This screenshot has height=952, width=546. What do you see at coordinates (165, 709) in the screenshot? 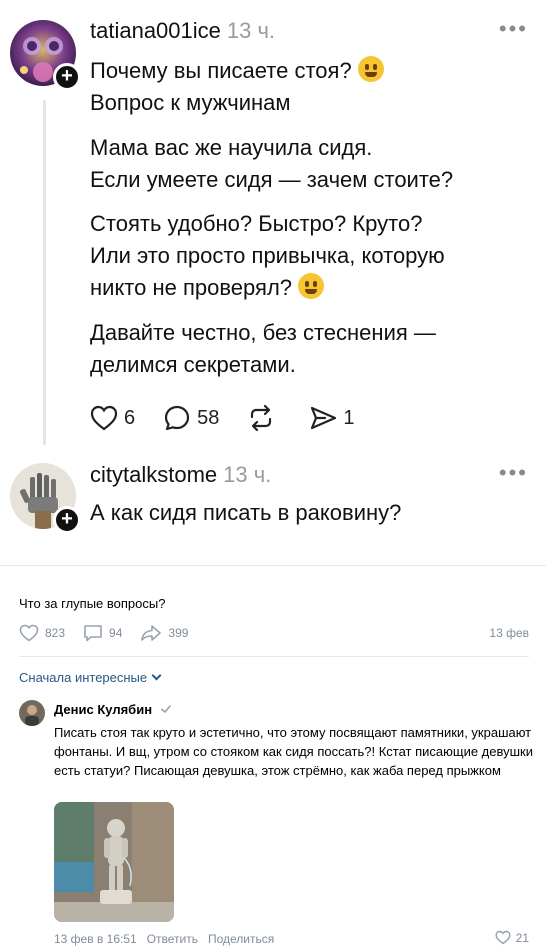
I see `verified-check-icon` at bounding box center [165, 709].